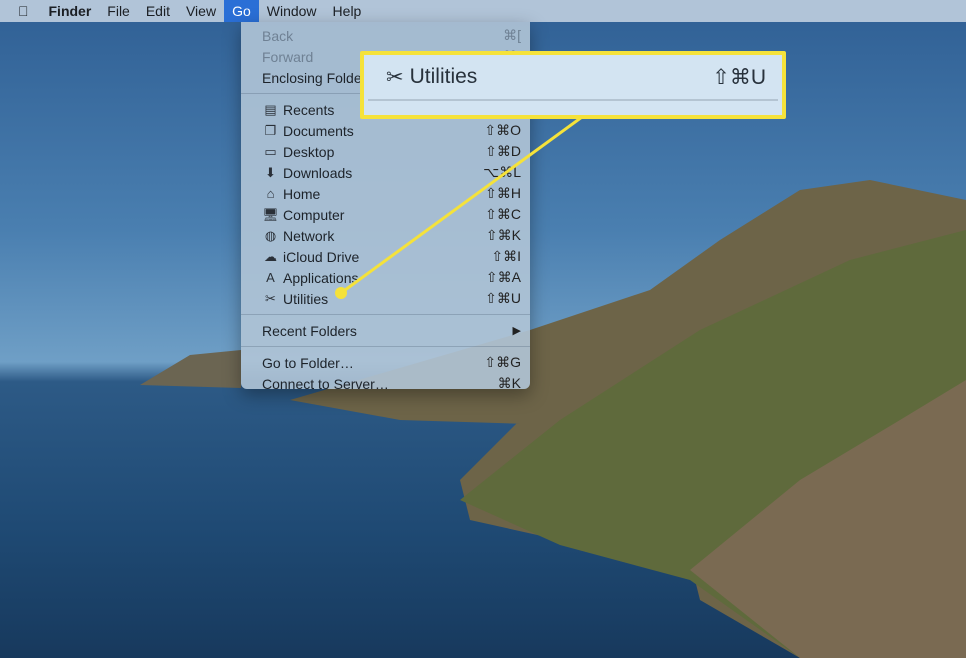 Image resolution: width=966 pixels, height=658 pixels. What do you see at coordinates (573, 85) in the screenshot?
I see `utilities-callout: ✂ Utilities ⇧⌘U` at bounding box center [573, 85].